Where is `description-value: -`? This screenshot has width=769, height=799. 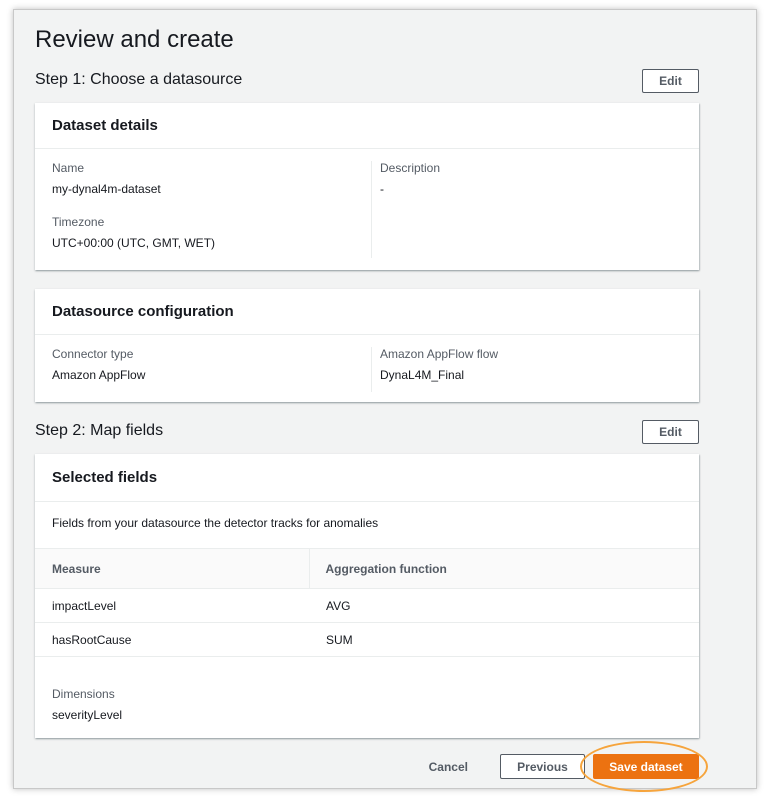
description-value: - is located at coordinates (382, 189).